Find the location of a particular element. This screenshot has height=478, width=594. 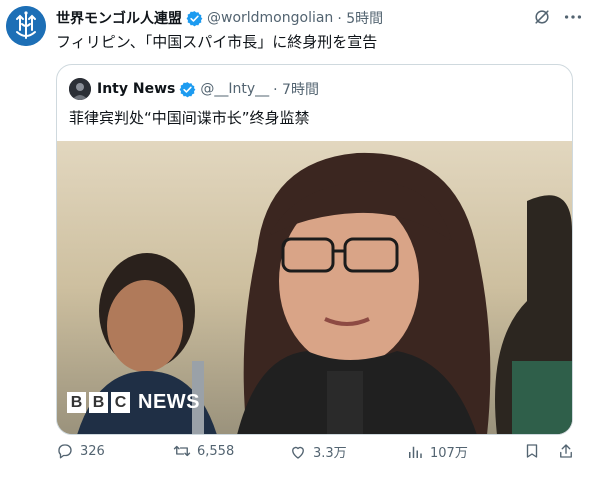

reply-button: 326 is located at coordinates (80, 451).